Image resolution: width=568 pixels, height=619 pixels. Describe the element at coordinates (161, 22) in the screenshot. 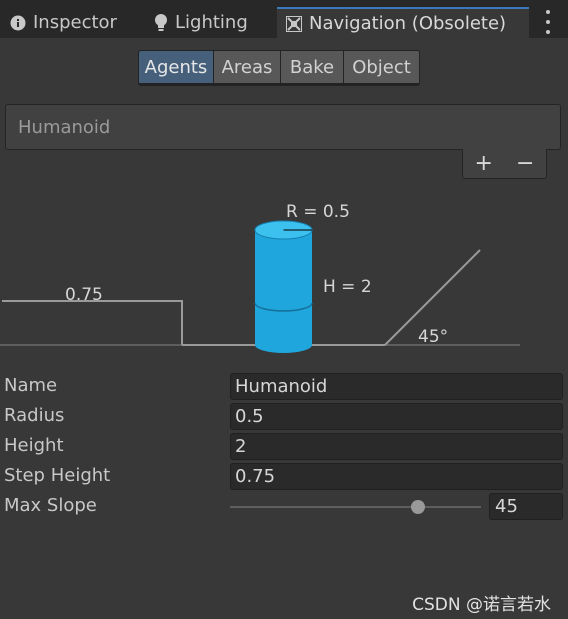

I see `lightbulb-icon` at that location.